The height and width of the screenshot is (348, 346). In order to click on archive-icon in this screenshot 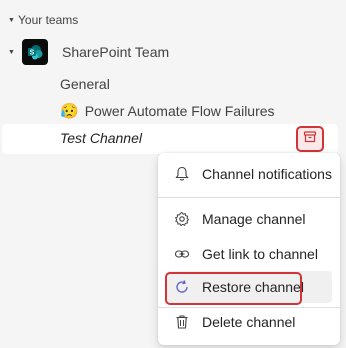, I will do `click(310, 139)`.